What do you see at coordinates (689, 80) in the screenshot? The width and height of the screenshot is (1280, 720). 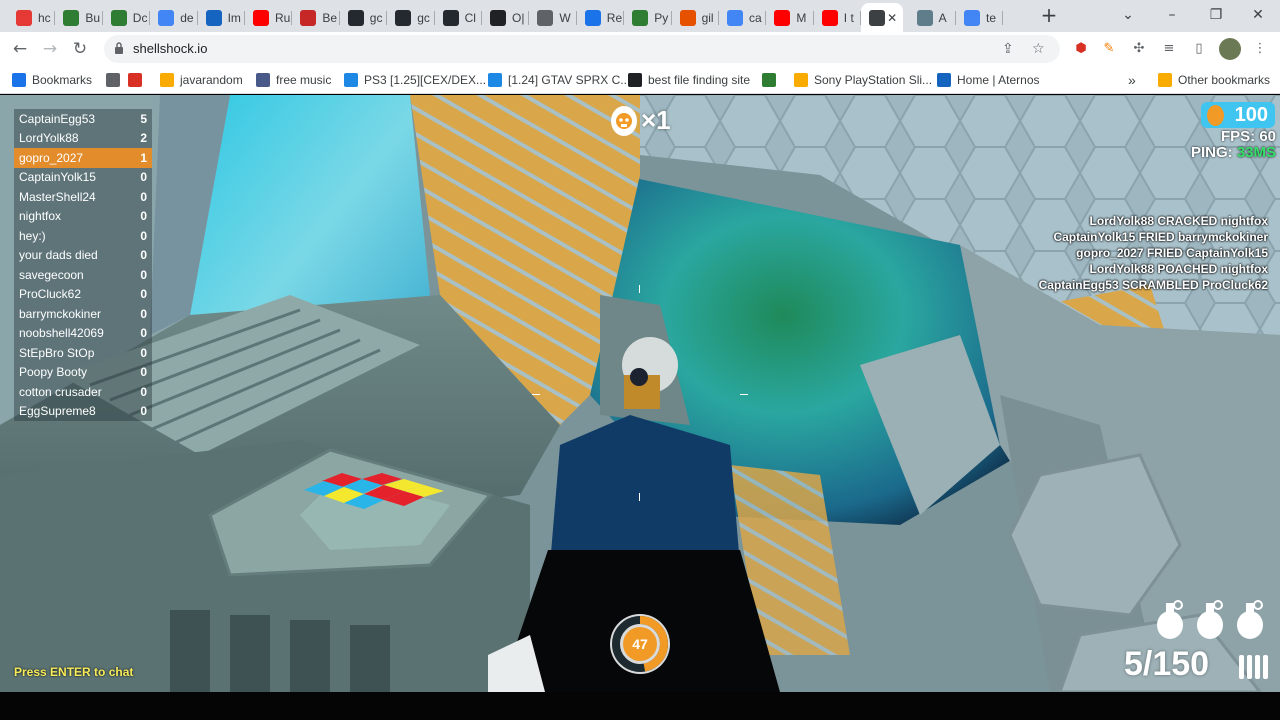 I see `bookmark-item: best file finding site` at bounding box center [689, 80].